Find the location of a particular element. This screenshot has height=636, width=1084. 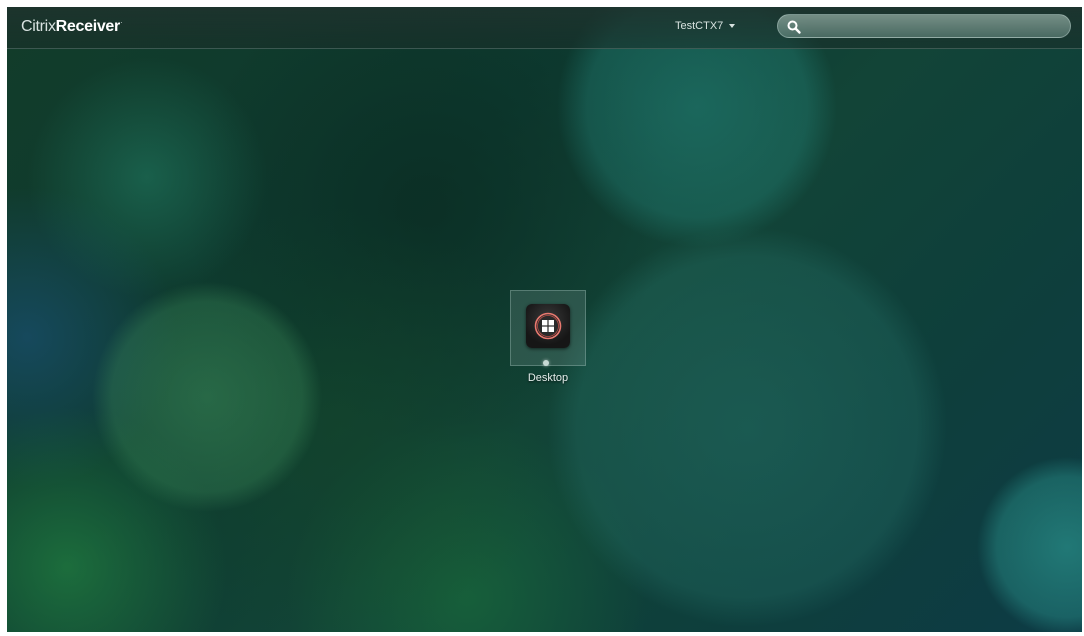

search-icon is located at coordinates (794, 27).